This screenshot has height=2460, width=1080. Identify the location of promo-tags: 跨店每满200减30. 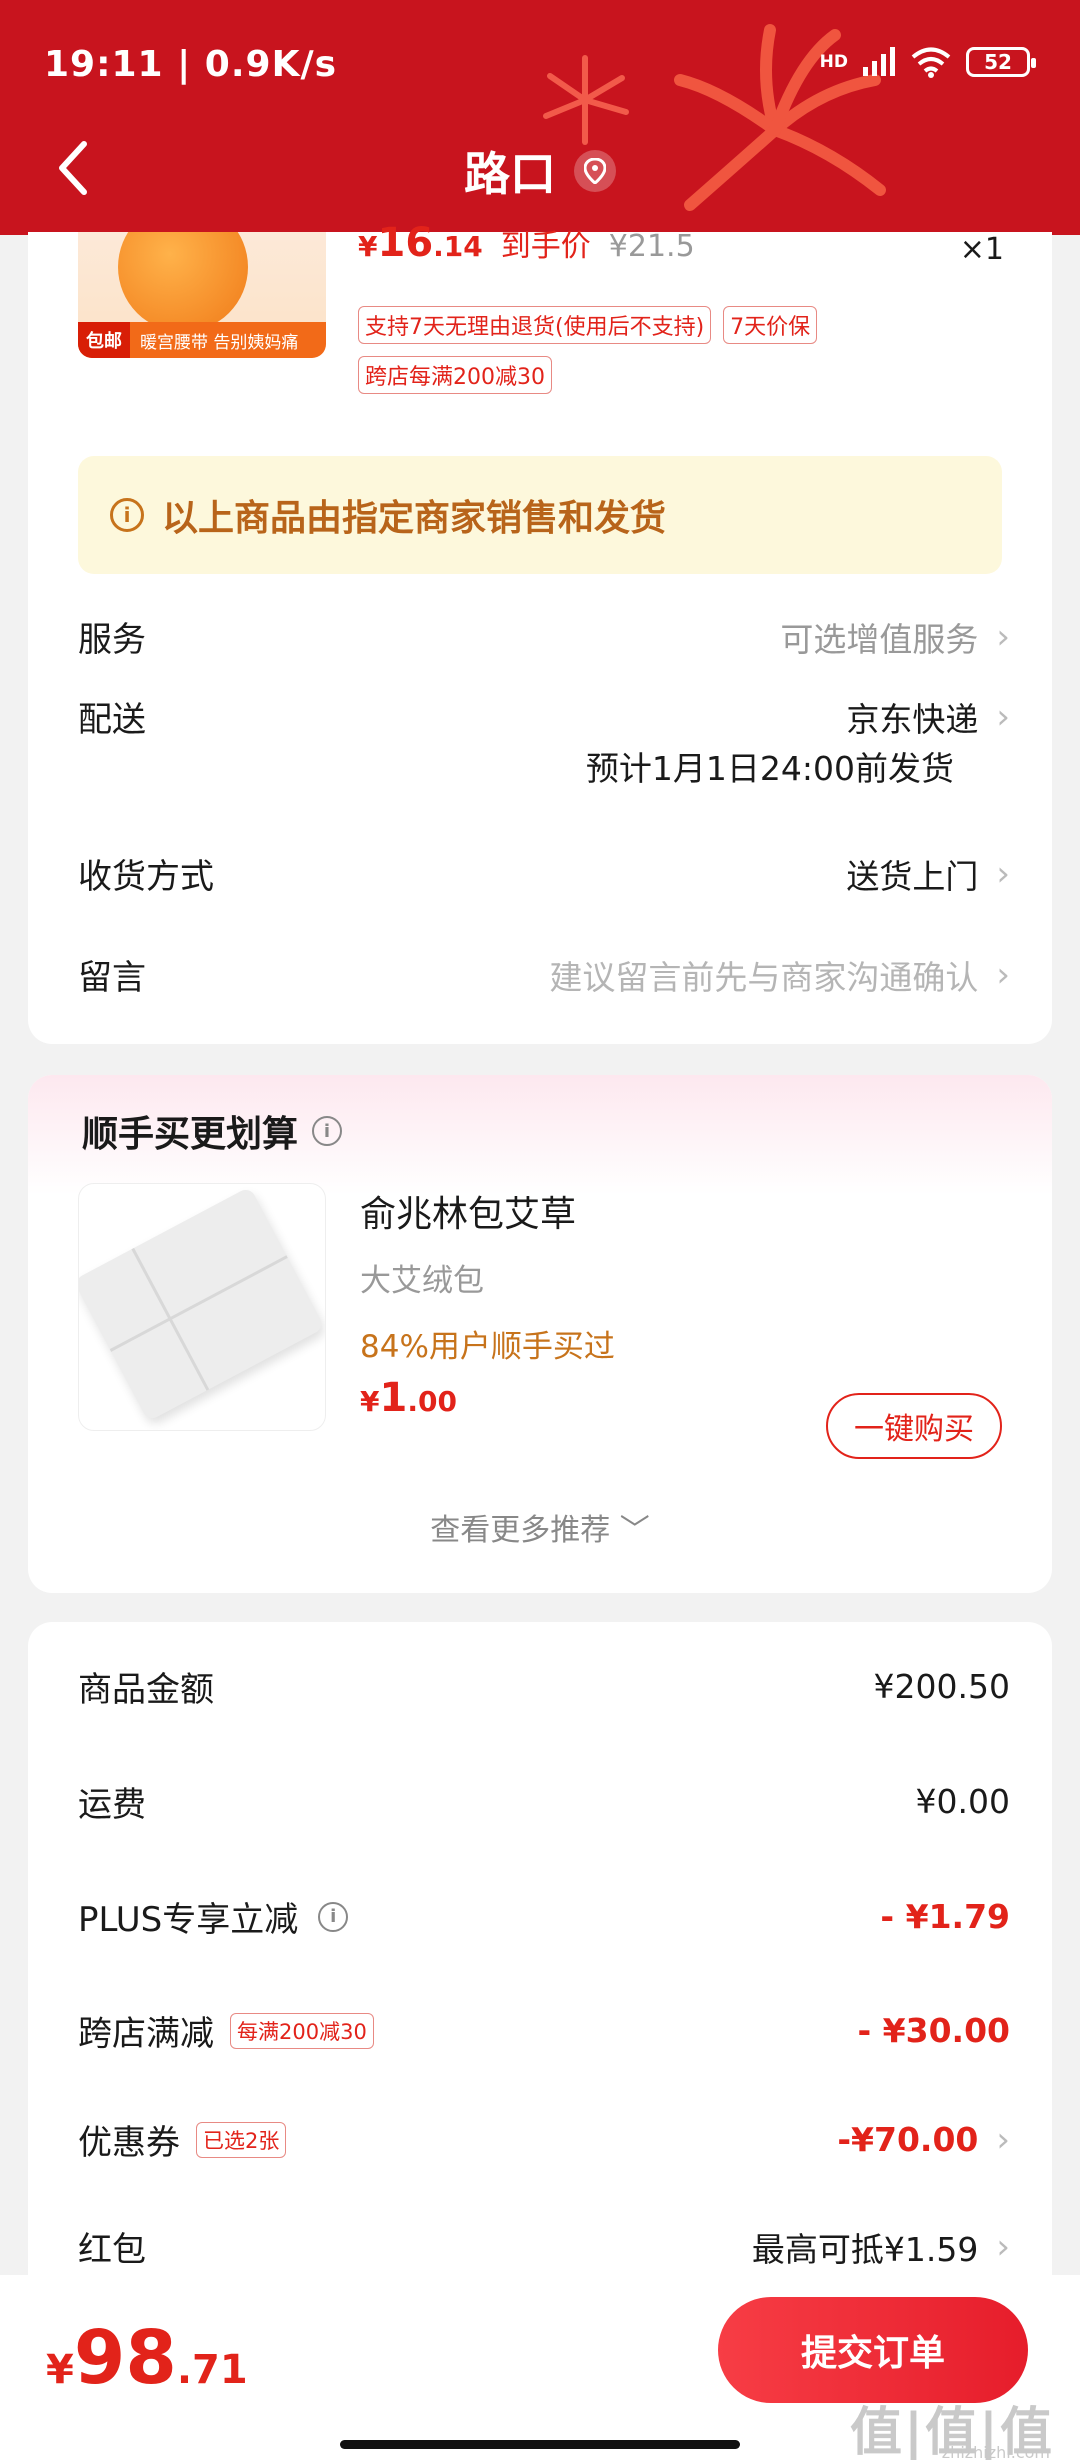
(455, 375).